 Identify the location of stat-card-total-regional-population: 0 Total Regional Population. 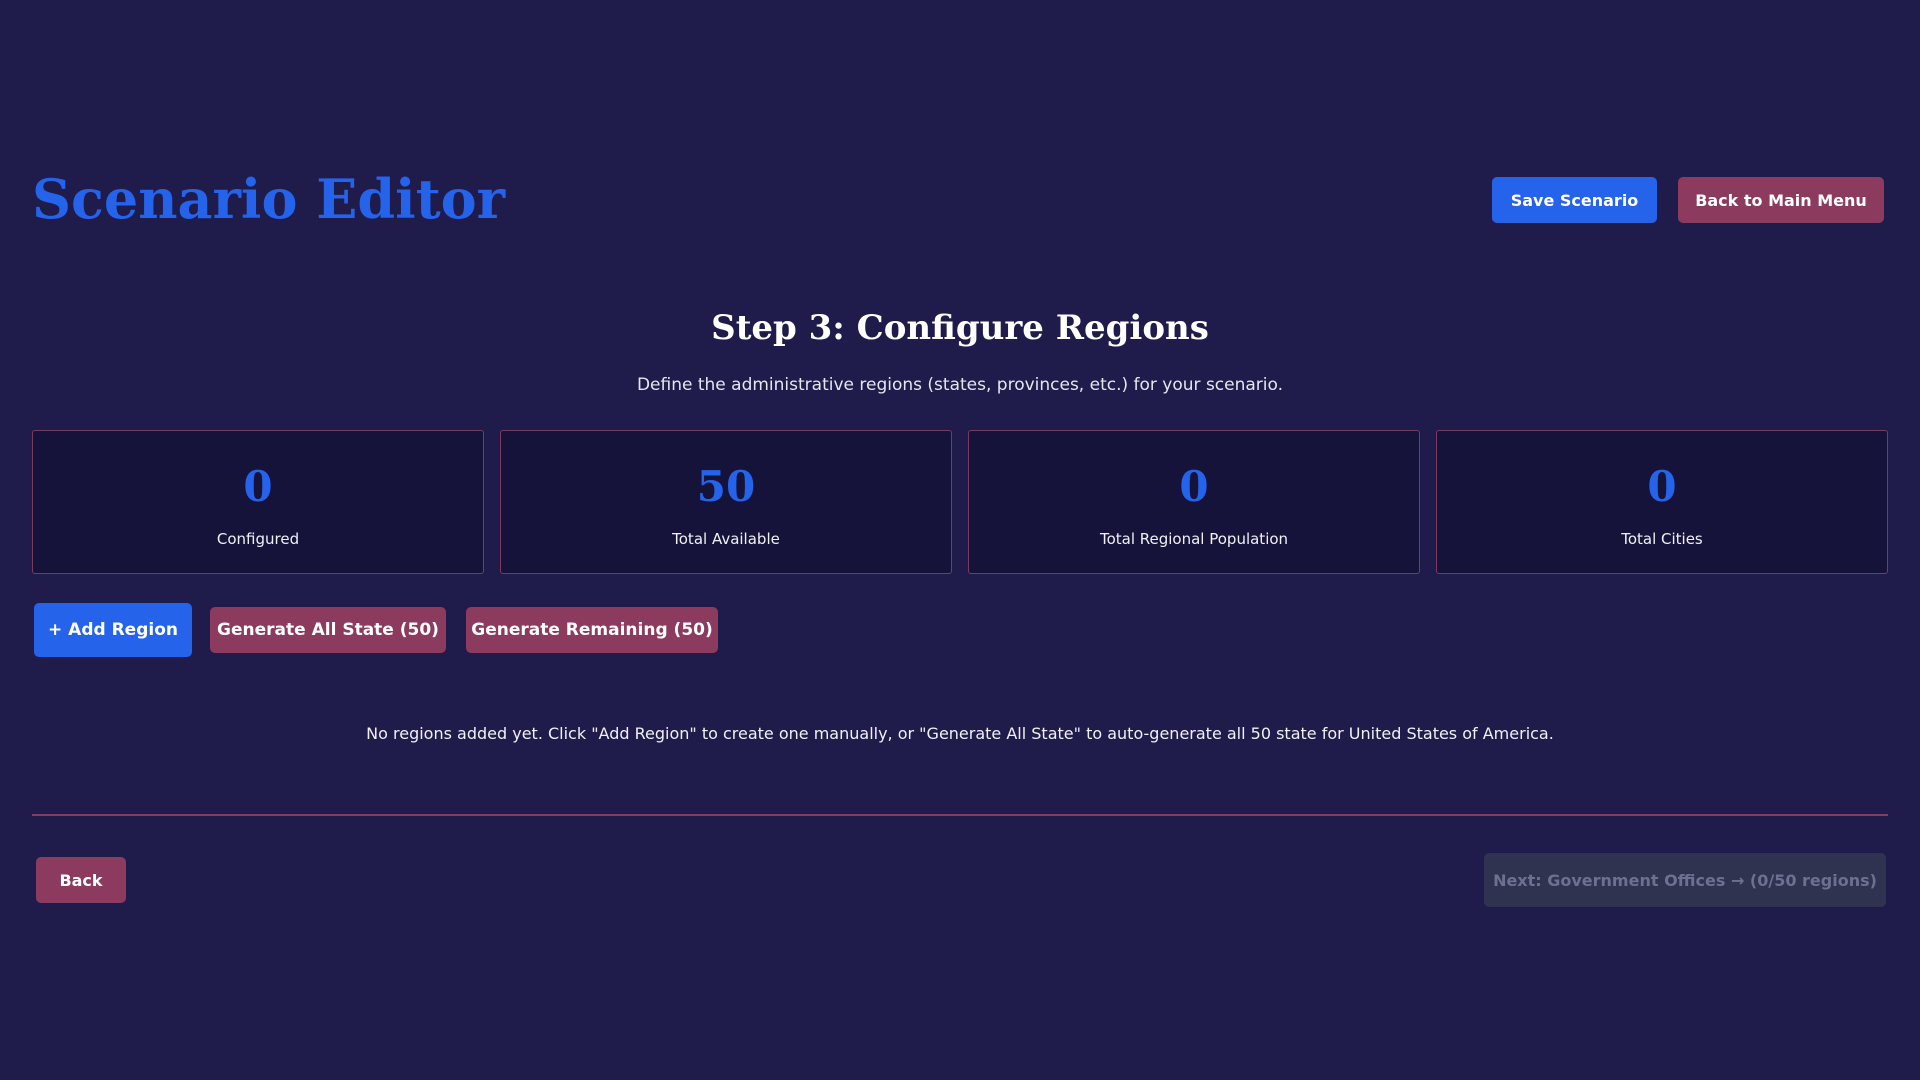
(1194, 502).